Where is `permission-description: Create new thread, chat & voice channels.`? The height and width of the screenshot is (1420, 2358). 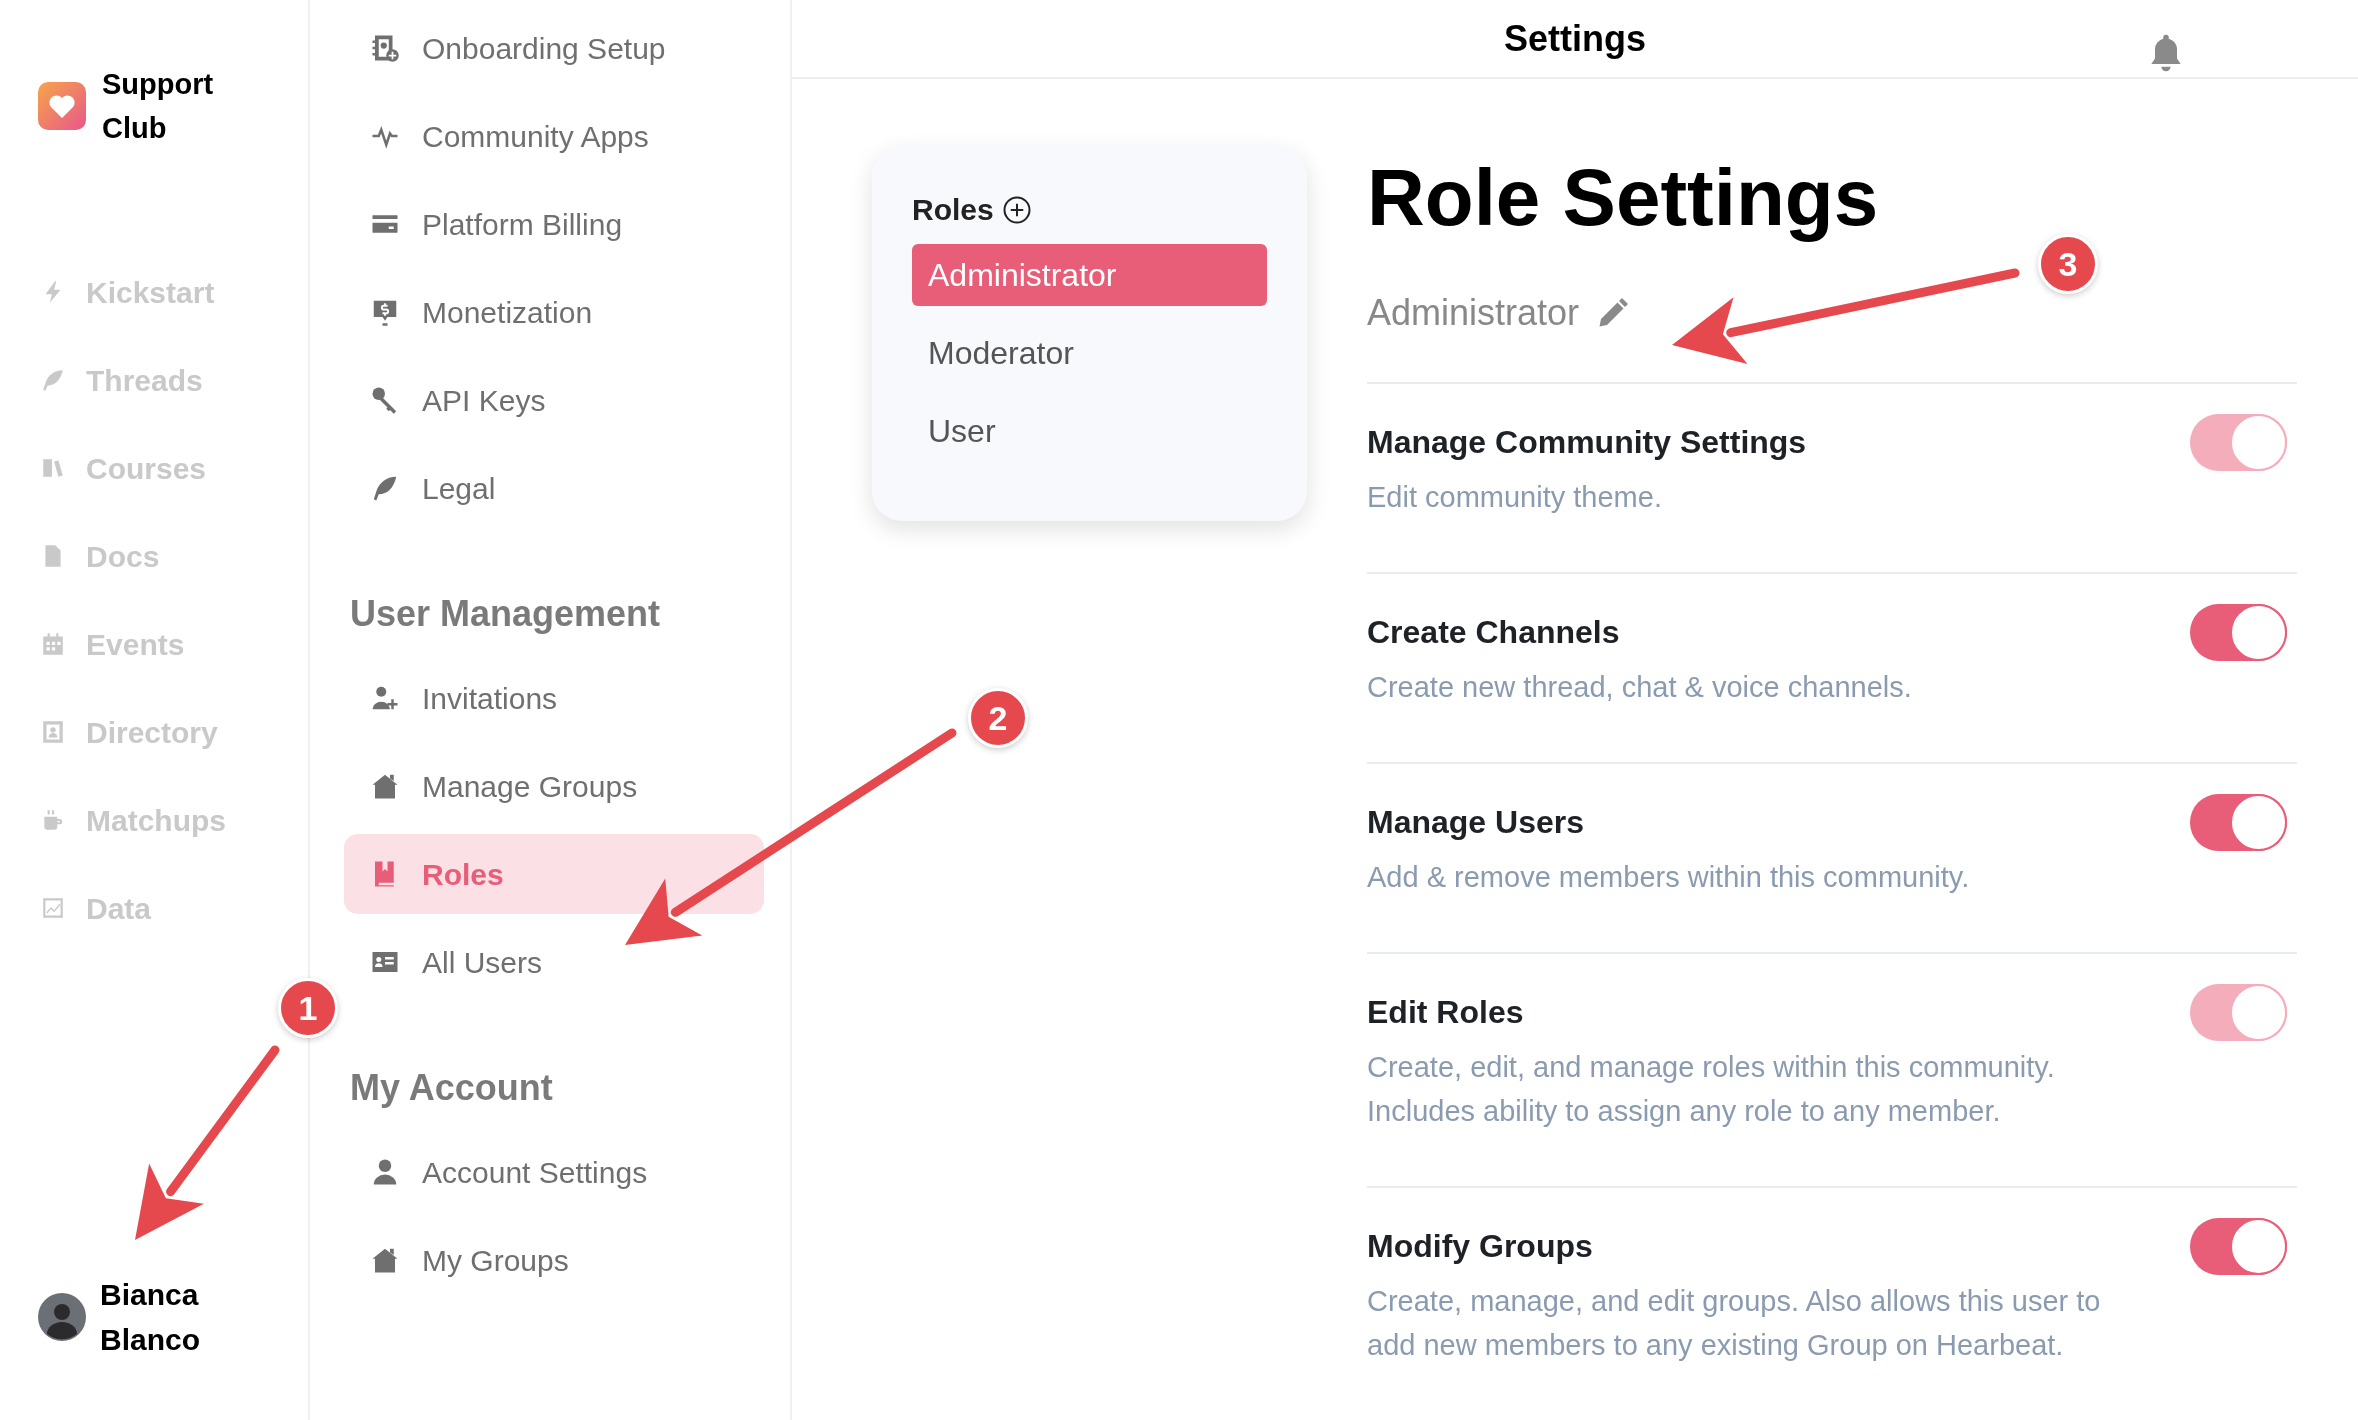 permission-description: Create new thread, chat & voice channels. is located at coordinates (1639, 687).